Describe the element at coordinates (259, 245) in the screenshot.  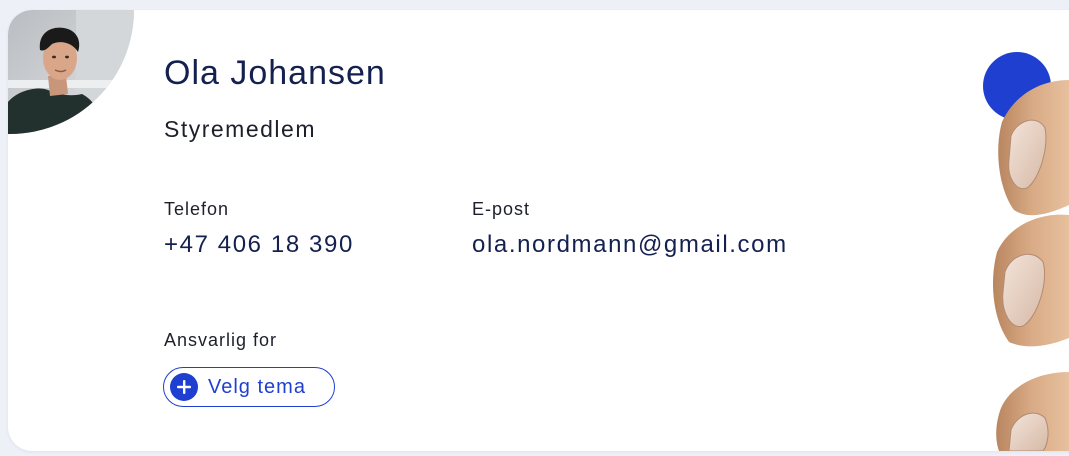
I see `phone-value: +47 406 18 390` at that location.